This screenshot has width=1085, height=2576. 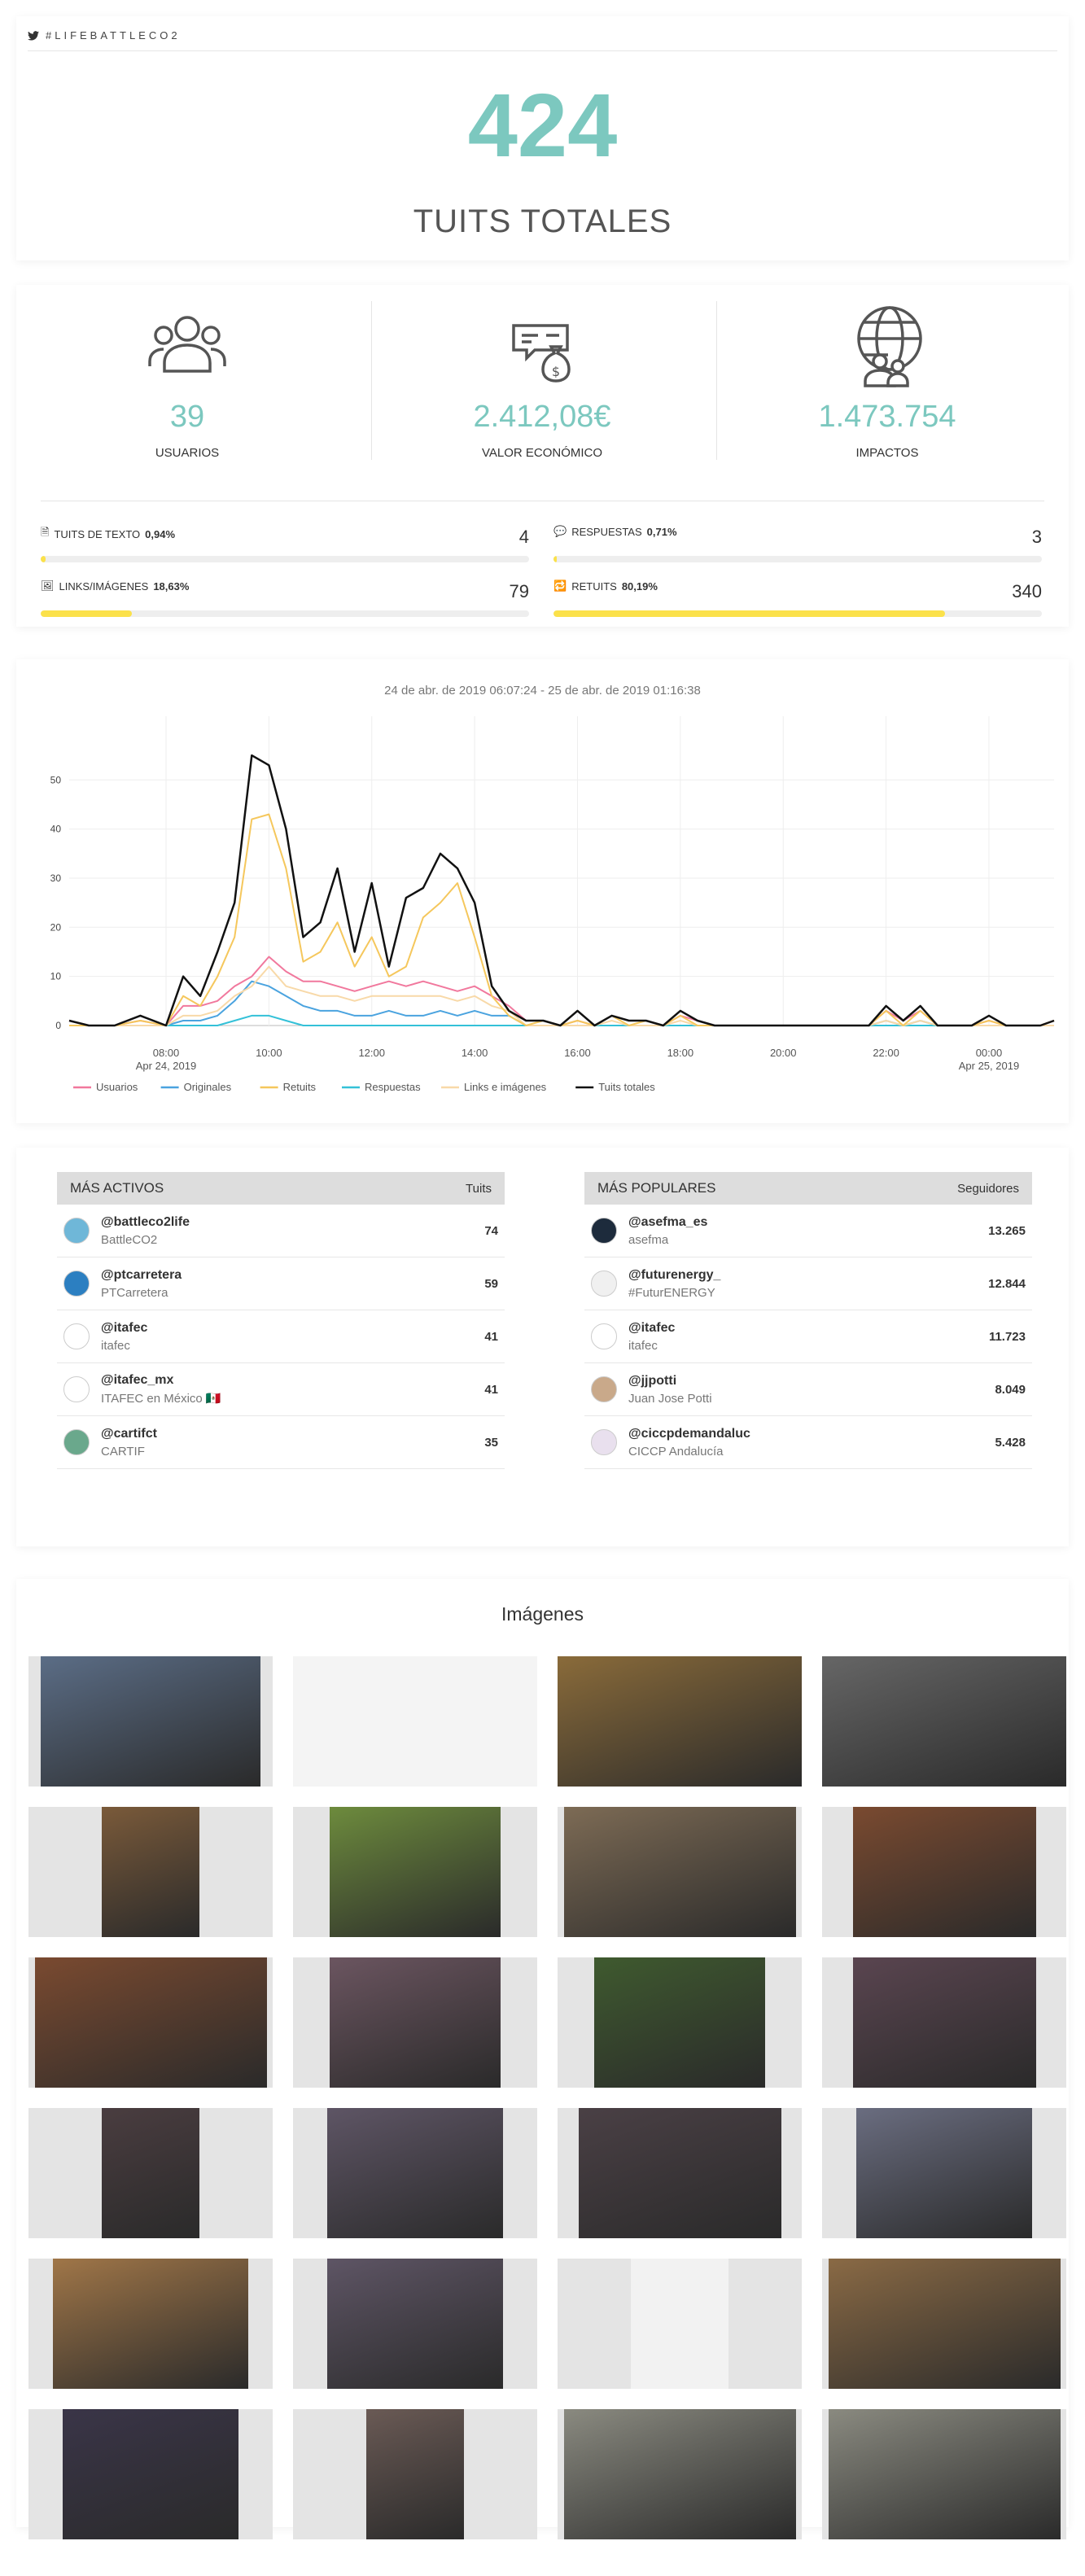 What do you see at coordinates (269, 1053) in the screenshot?
I see `x-tick-label: 10:00` at bounding box center [269, 1053].